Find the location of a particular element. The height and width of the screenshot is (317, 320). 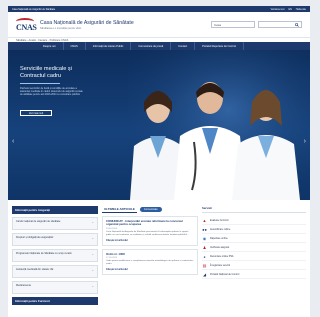

topbar-links: Versiune text EN Harta site is located at coordinates (288, 9).